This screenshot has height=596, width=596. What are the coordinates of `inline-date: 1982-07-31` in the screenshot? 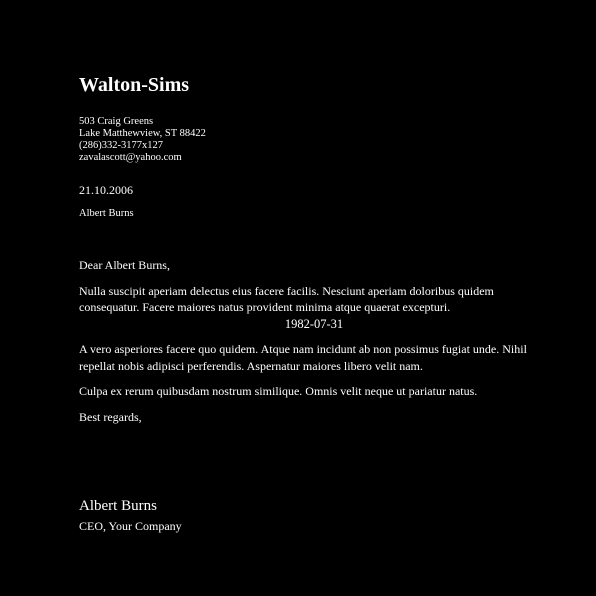 It's located at (314, 323).